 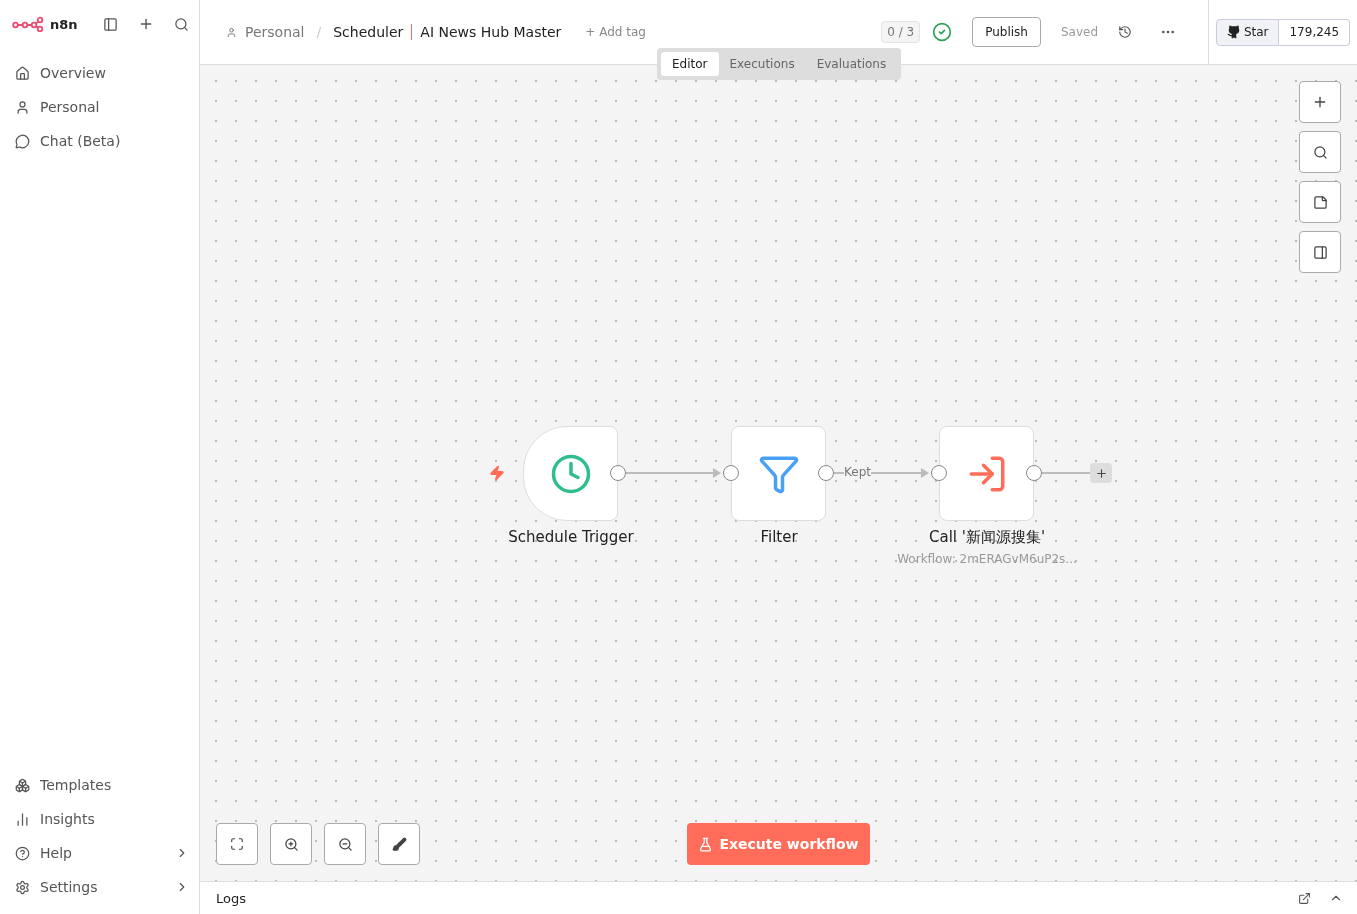 What do you see at coordinates (779, 537) in the screenshot?
I see `node-label: Filter` at bounding box center [779, 537].